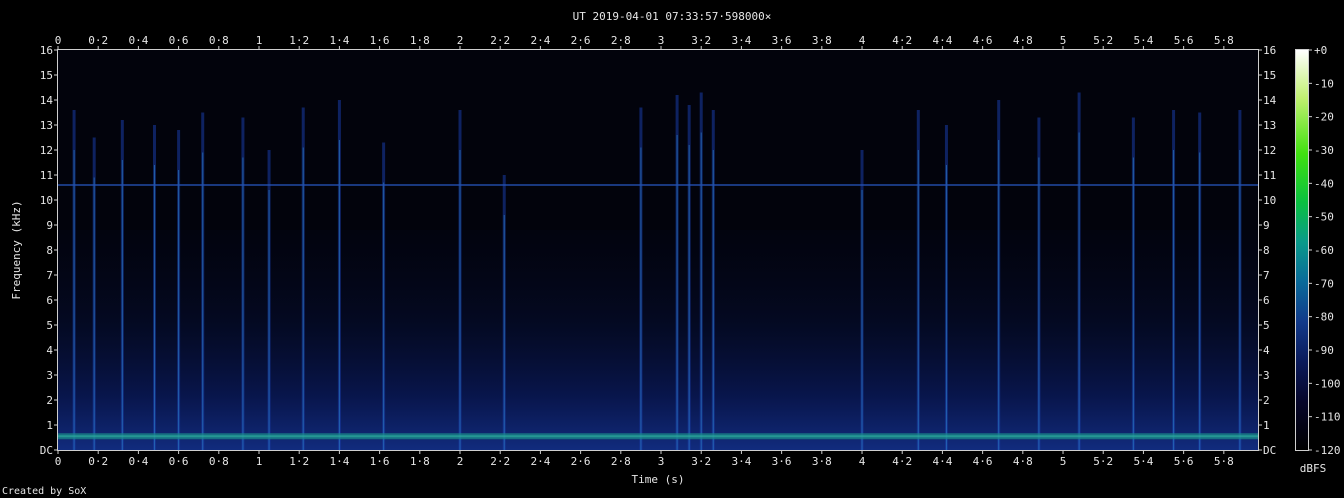 The width and height of the screenshot is (1344, 498). I want to click on y-tick-label-right: 4, so click(1266, 350).